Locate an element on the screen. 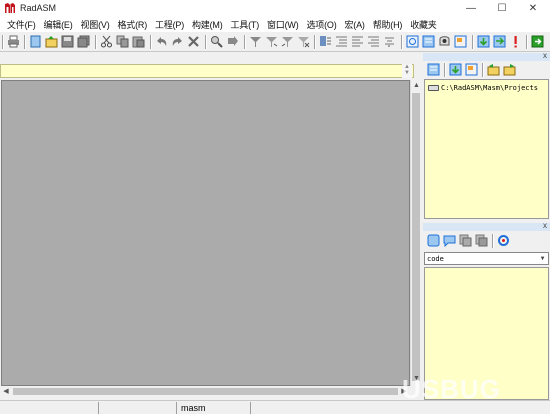 This screenshot has width=550, height=414. chevron-down-icon: ▼ is located at coordinates (542, 258).